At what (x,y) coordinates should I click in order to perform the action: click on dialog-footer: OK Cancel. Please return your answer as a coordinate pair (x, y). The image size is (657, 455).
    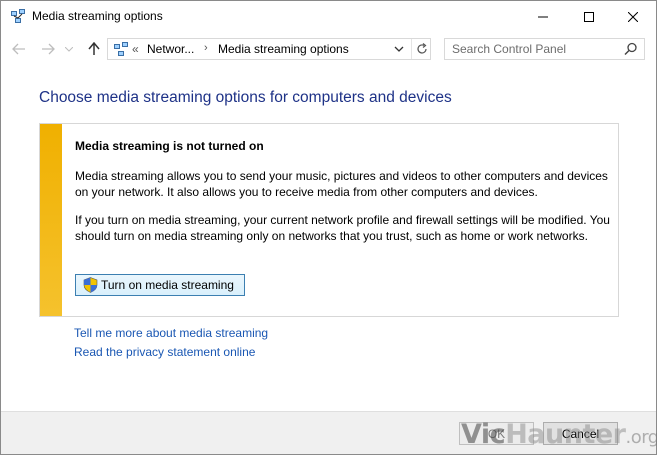
    Looking at the image, I should click on (328, 432).